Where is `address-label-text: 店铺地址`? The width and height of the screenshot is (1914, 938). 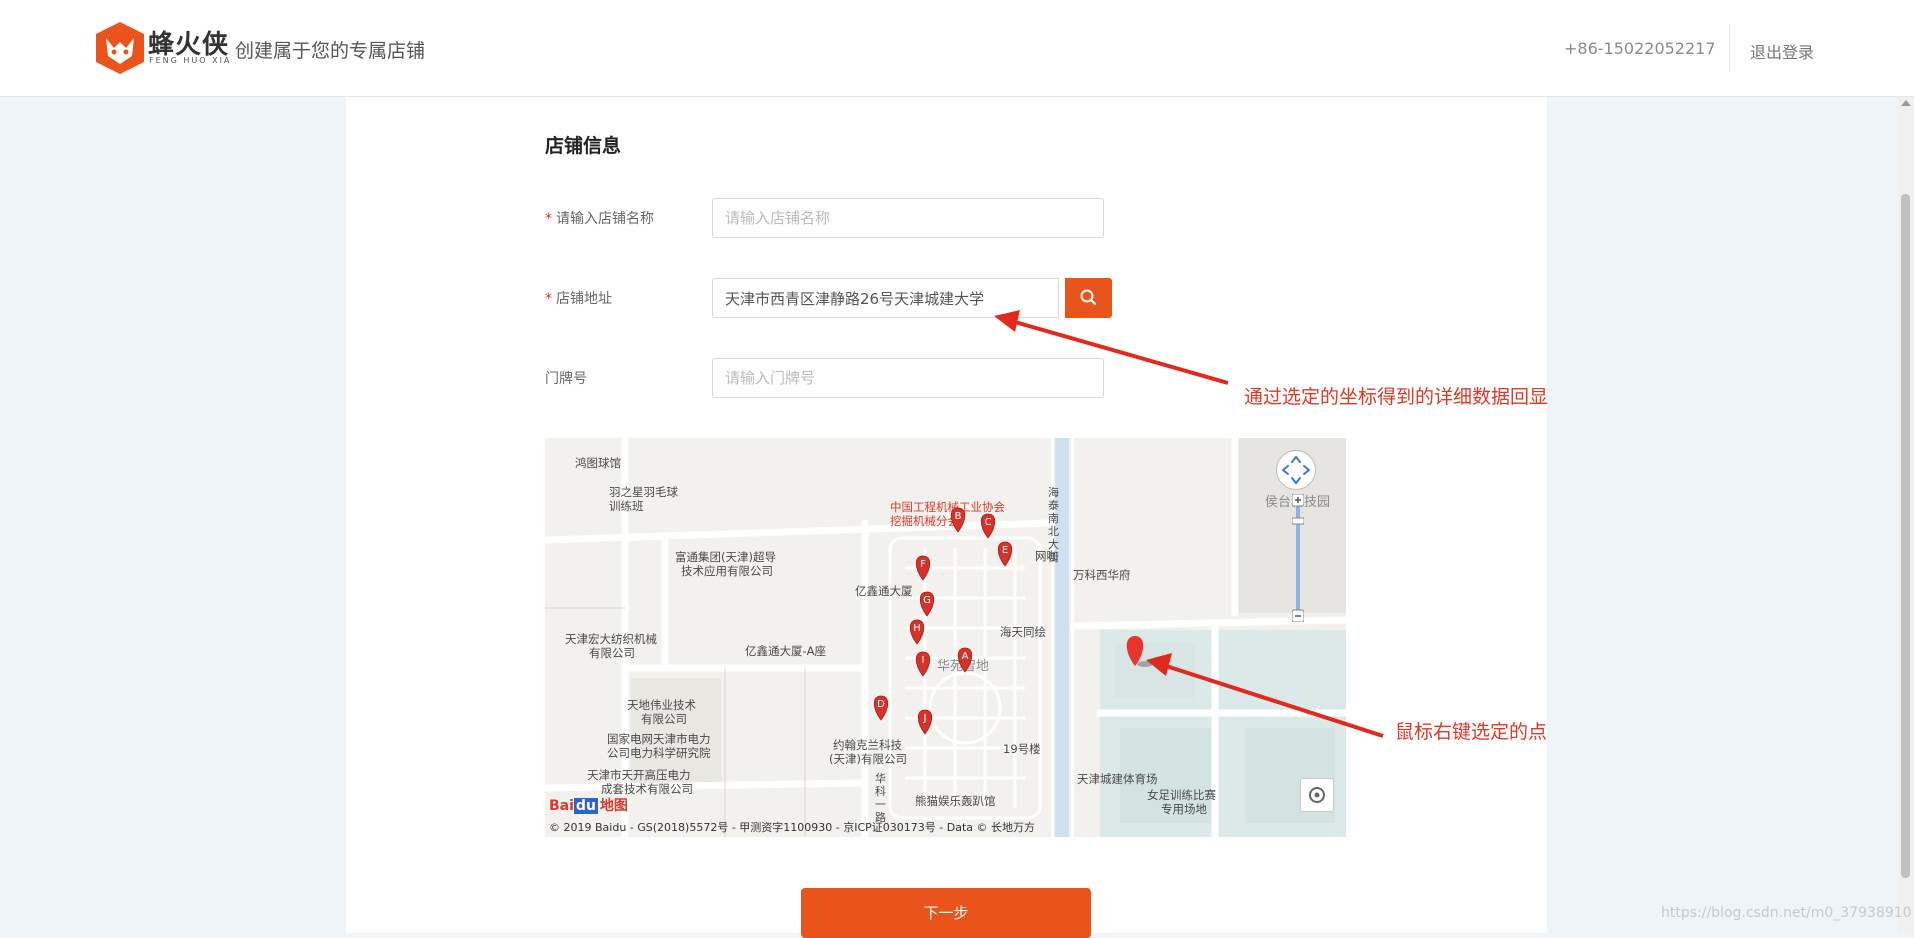 address-label-text: 店铺地址 is located at coordinates (584, 299).